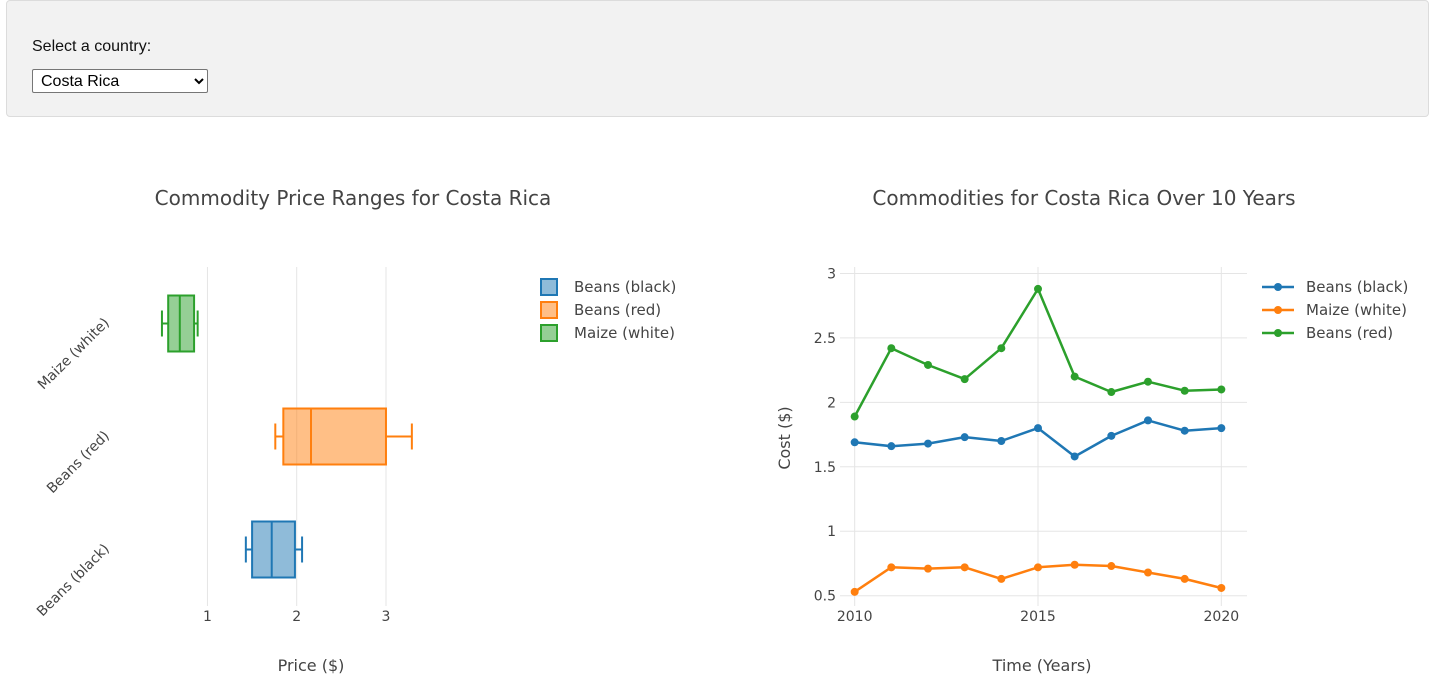 Image resolution: width=1433 pixels, height=700 pixels. Describe the element at coordinates (353, 198) in the screenshot. I see `box-chart-title: Commodity Price Ranges for Costa Rica` at that location.